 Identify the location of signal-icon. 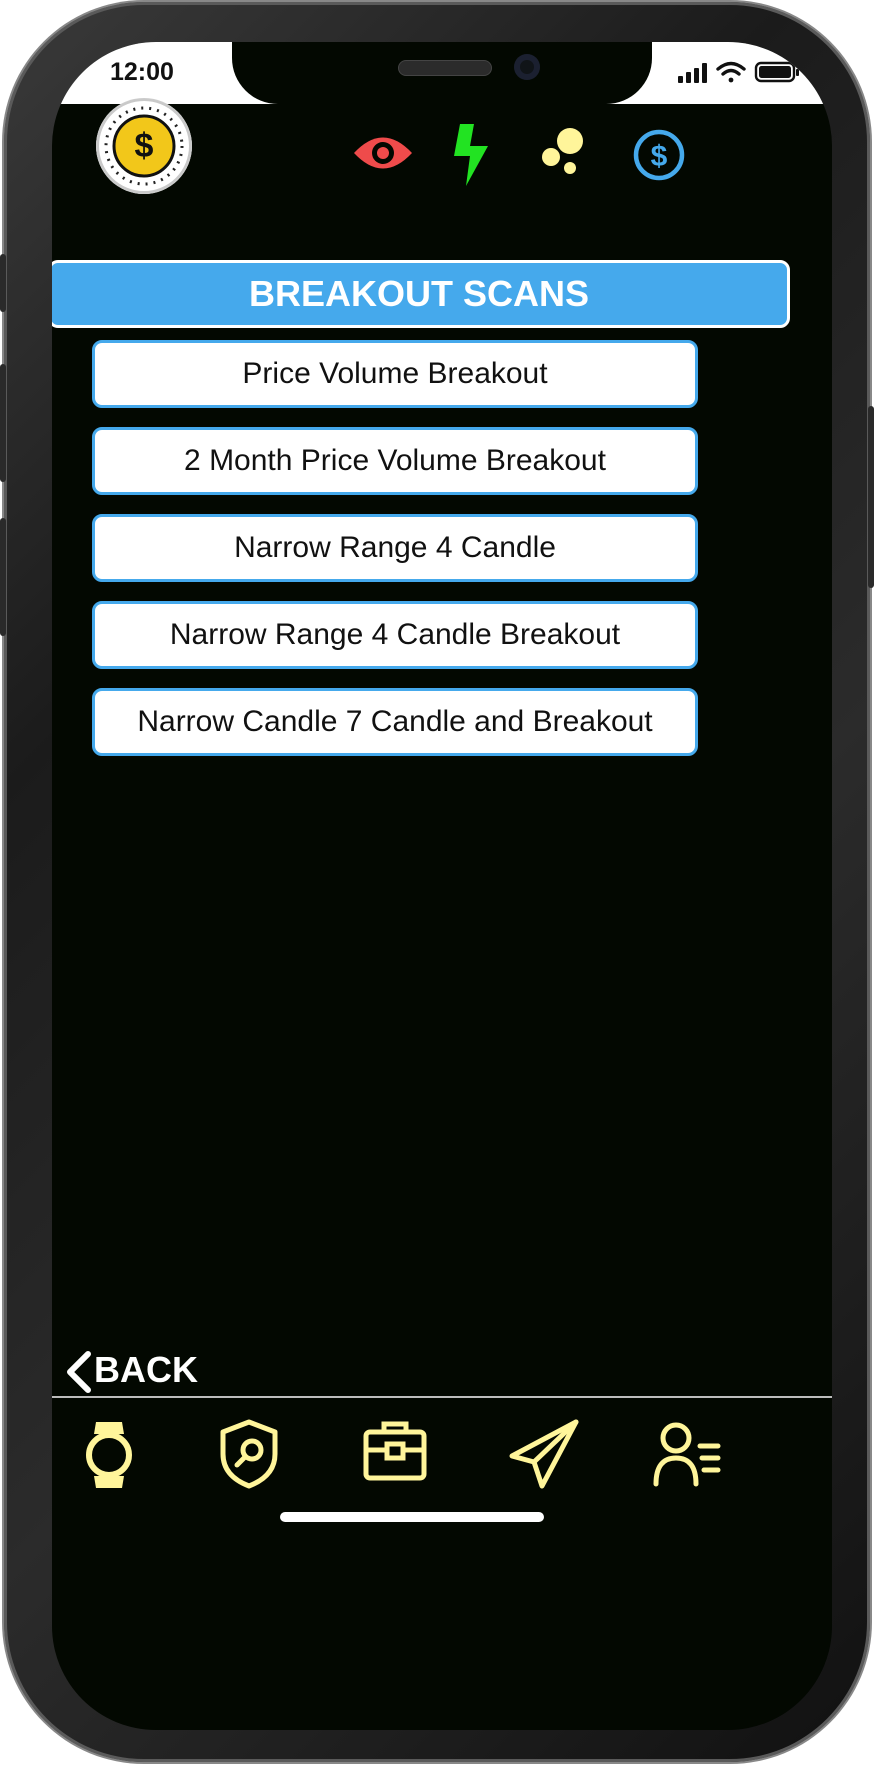
(692, 73).